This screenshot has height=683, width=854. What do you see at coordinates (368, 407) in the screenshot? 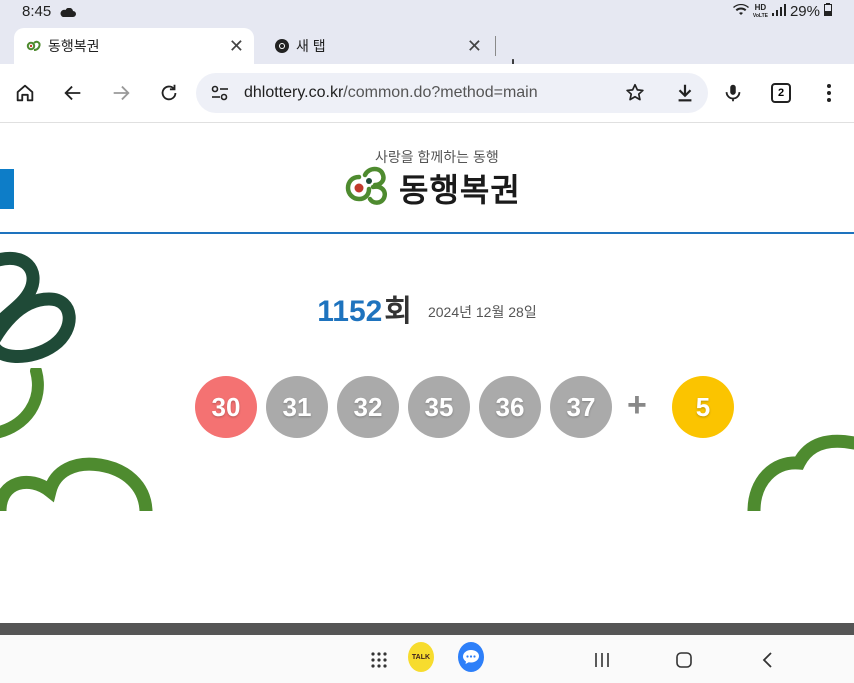
I see `winning-ball: 32` at bounding box center [368, 407].